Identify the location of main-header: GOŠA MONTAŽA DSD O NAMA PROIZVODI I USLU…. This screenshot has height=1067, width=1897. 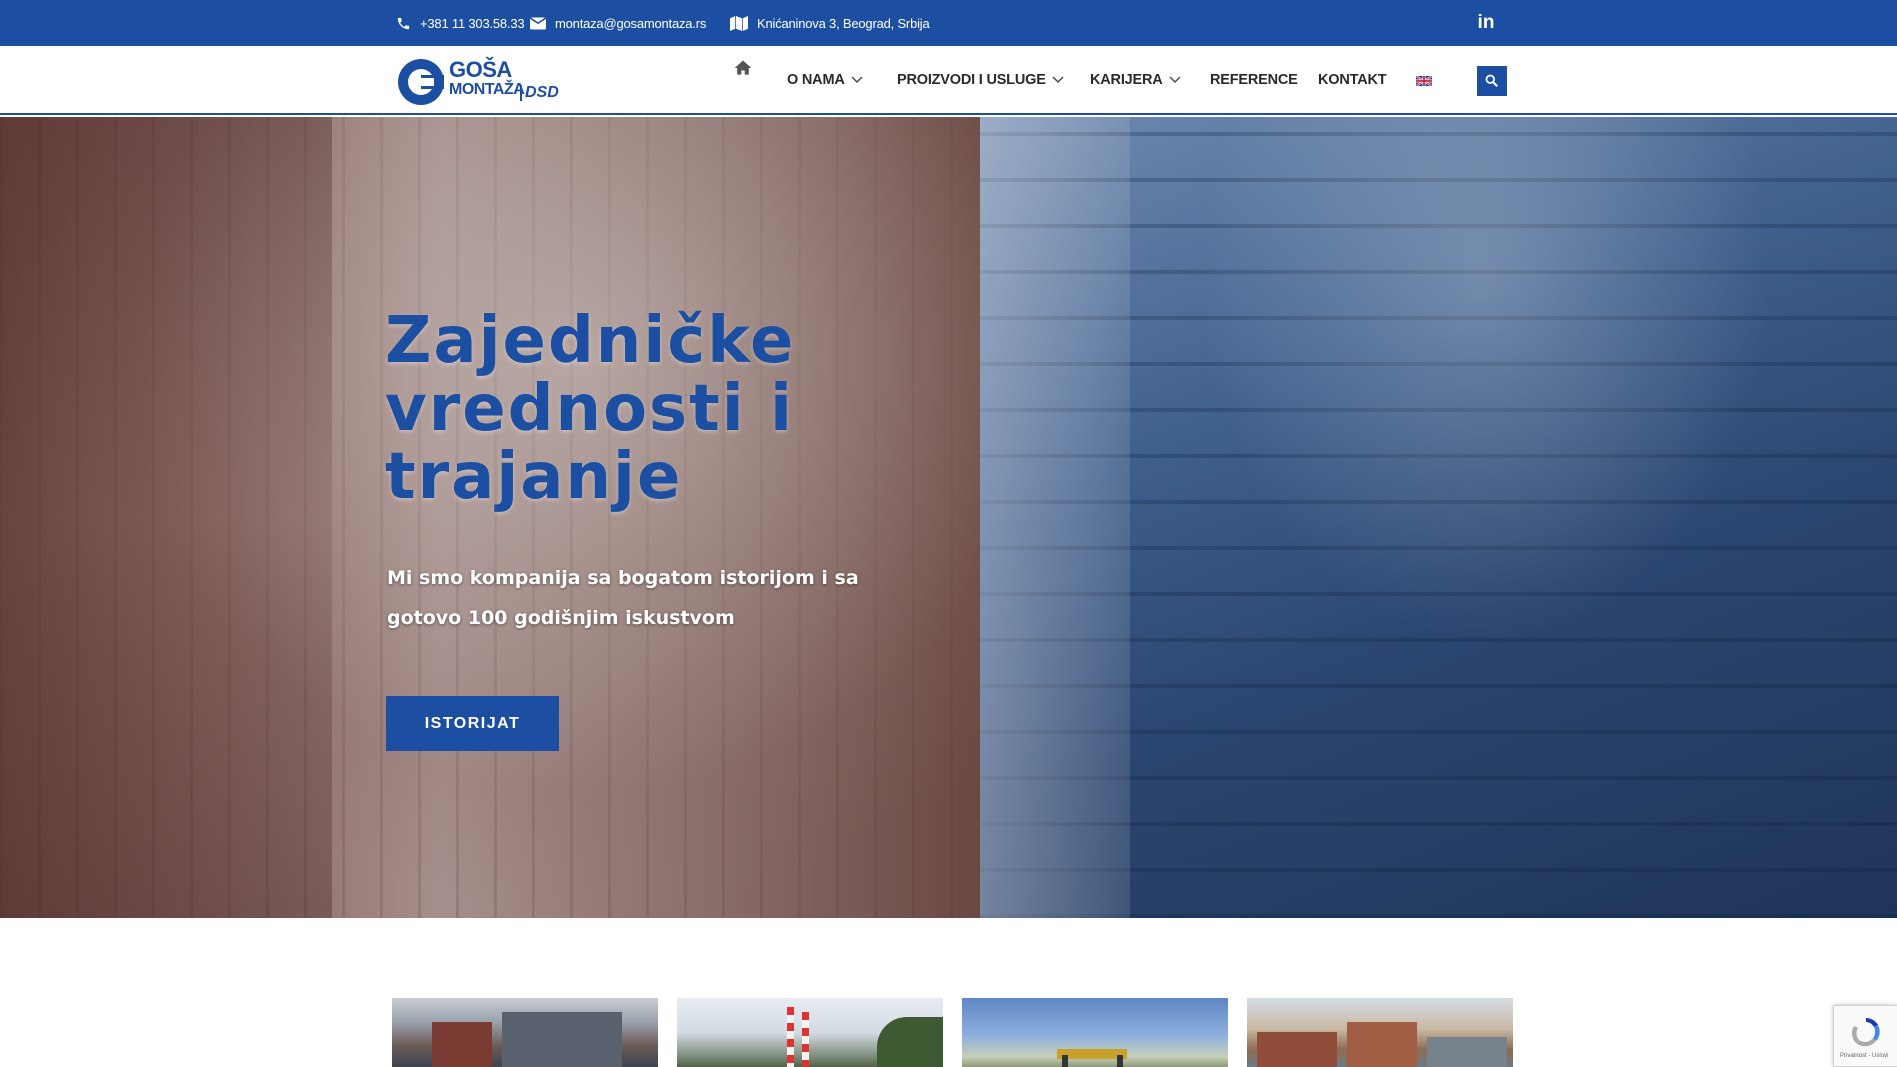
(948, 80).